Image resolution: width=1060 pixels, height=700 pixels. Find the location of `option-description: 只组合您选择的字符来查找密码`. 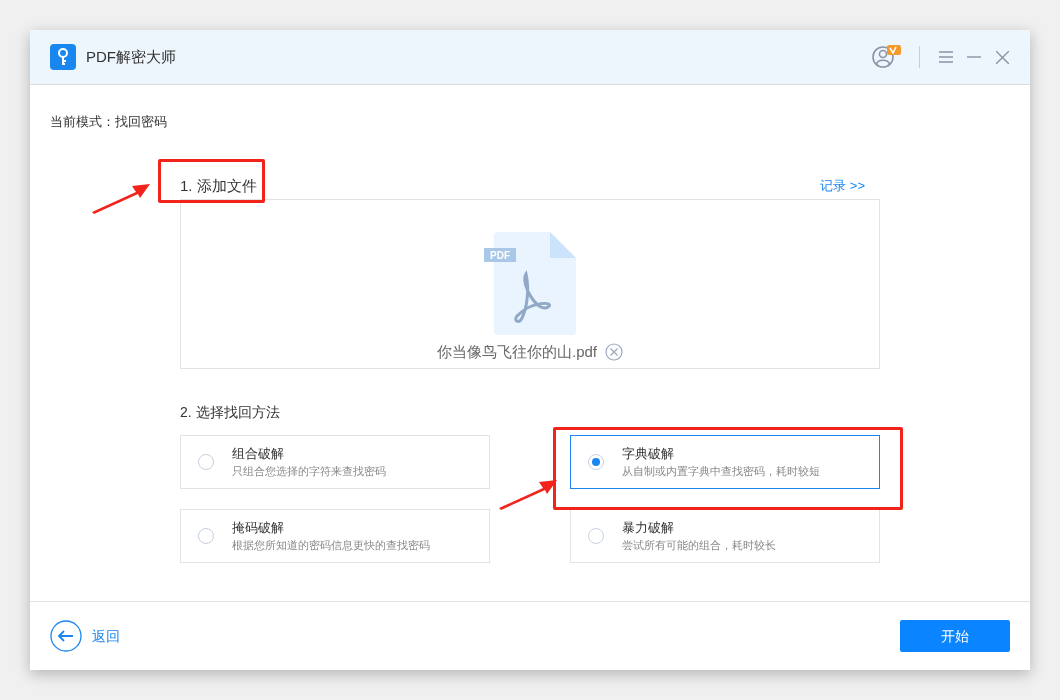

option-description: 只组合您选择的字符来查找密码 is located at coordinates (309, 471).